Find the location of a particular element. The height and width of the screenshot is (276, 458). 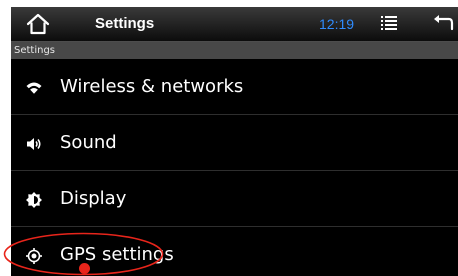

settings-item-label: Display is located at coordinates (93, 198).